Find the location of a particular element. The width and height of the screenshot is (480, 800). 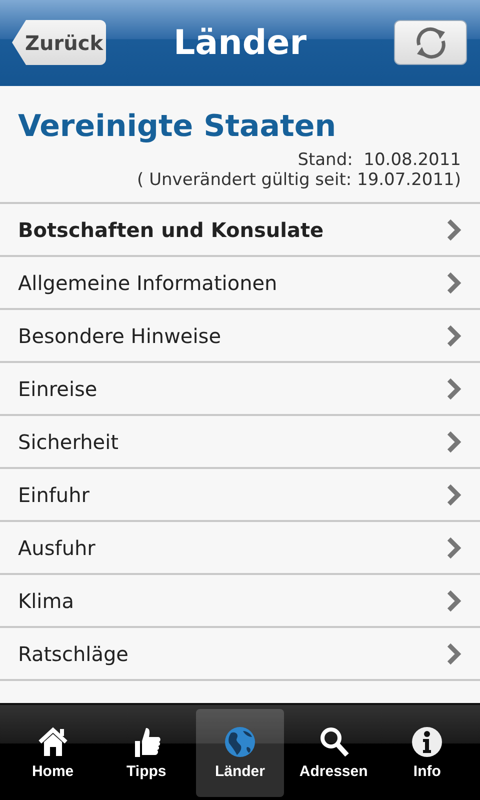

back-button: Zurück is located at coordinates (59, 42).